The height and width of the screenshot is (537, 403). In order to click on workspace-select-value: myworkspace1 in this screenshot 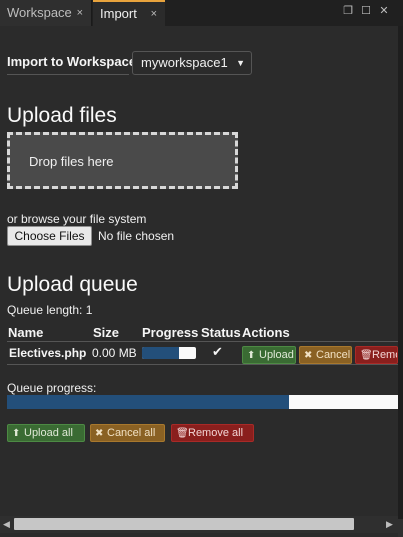, I will do `click(184, 62)`.